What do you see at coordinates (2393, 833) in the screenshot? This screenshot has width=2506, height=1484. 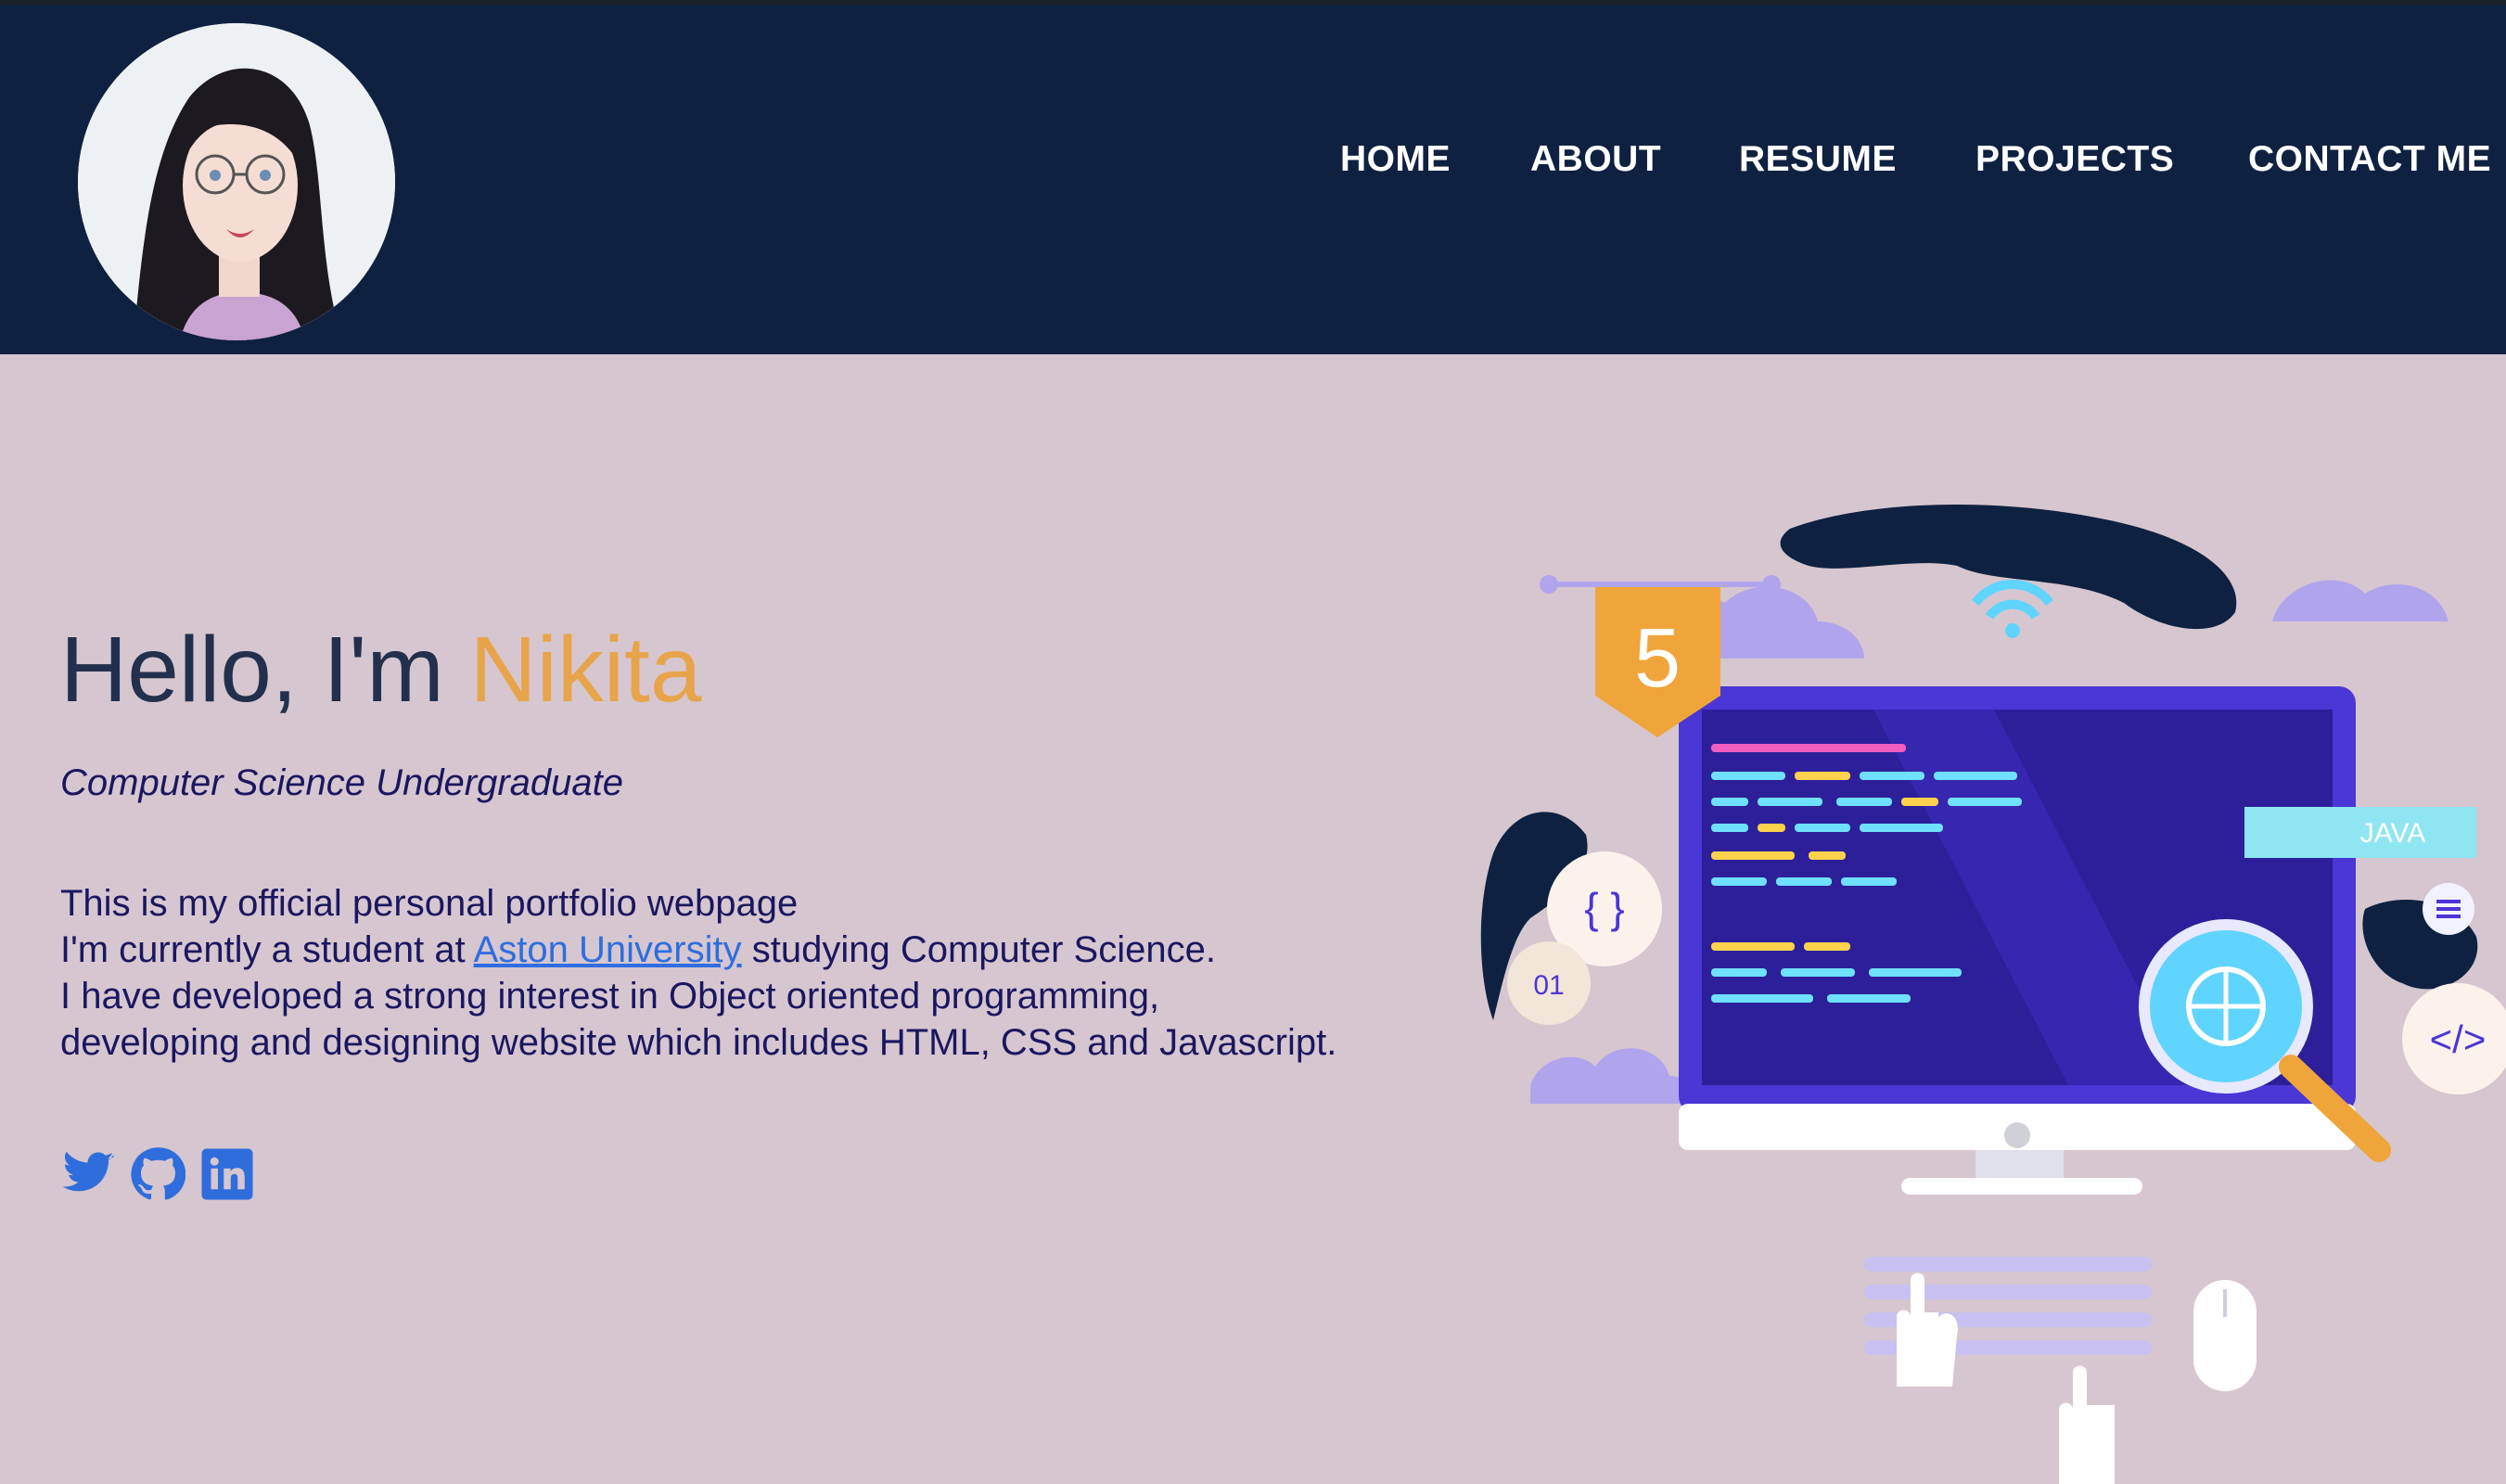 I see `java-label: JAVA` at bounding box center [2393, 833].